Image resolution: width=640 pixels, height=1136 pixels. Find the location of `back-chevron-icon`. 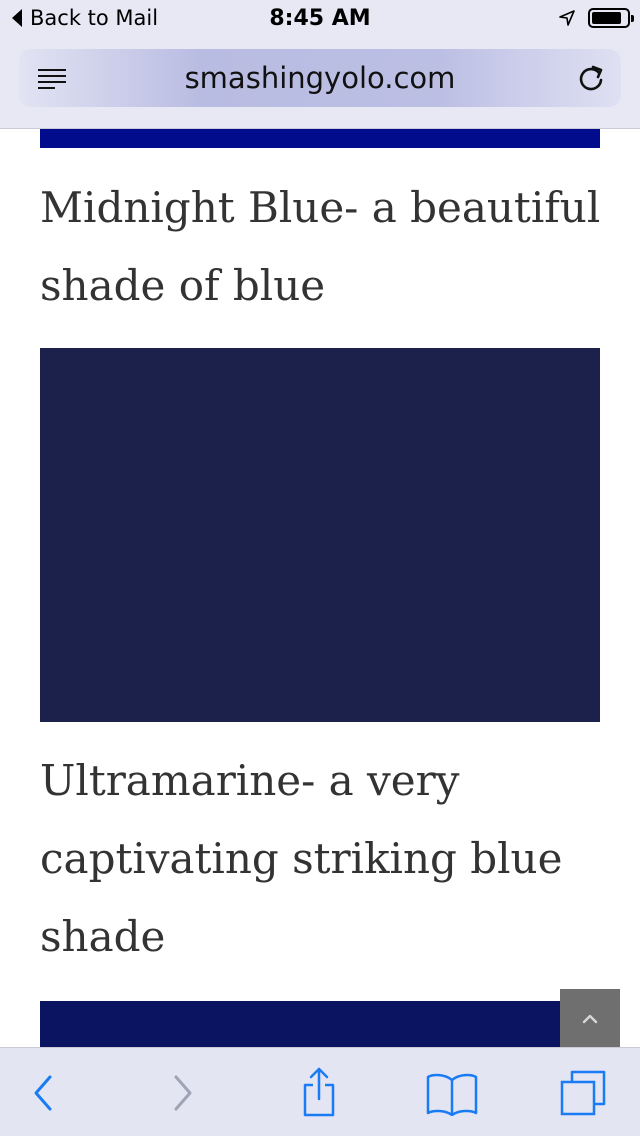

back-chevron-icon is located at coordinates (43, 1093).